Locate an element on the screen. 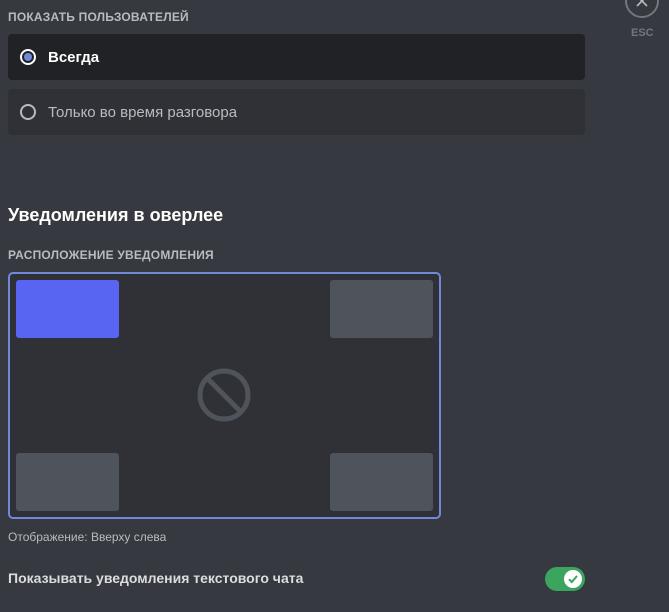 Image resolution: width=669 pixels, height=612 pixels. toggle-knob is located at coordinates (573, 579).